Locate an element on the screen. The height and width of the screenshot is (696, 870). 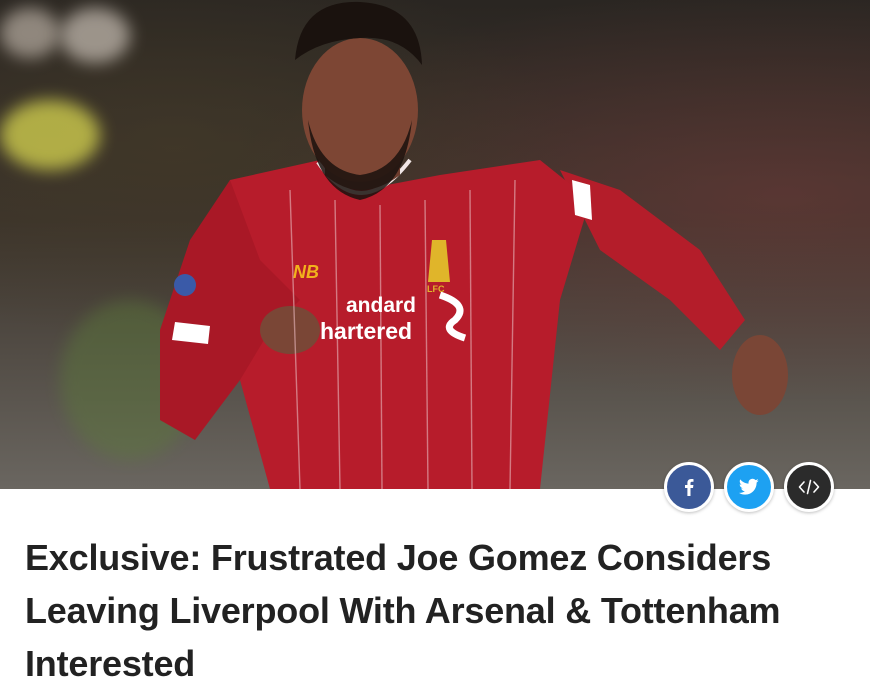
embed-share-button is located at coordinates (809, 487).